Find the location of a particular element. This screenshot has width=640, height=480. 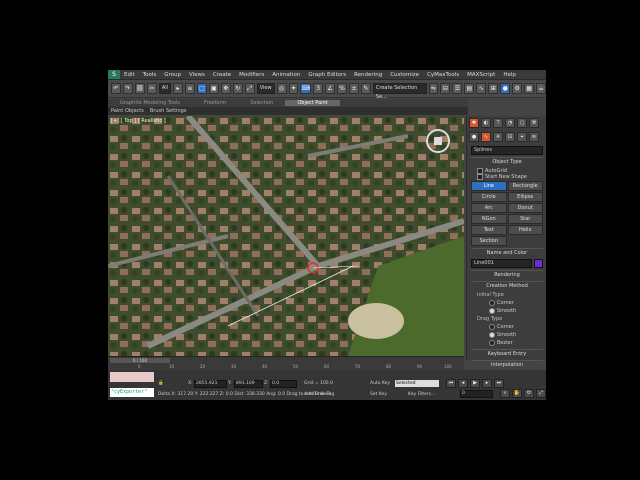

select-manipulate-icon: ✦ is located at coordinates (293, 88).